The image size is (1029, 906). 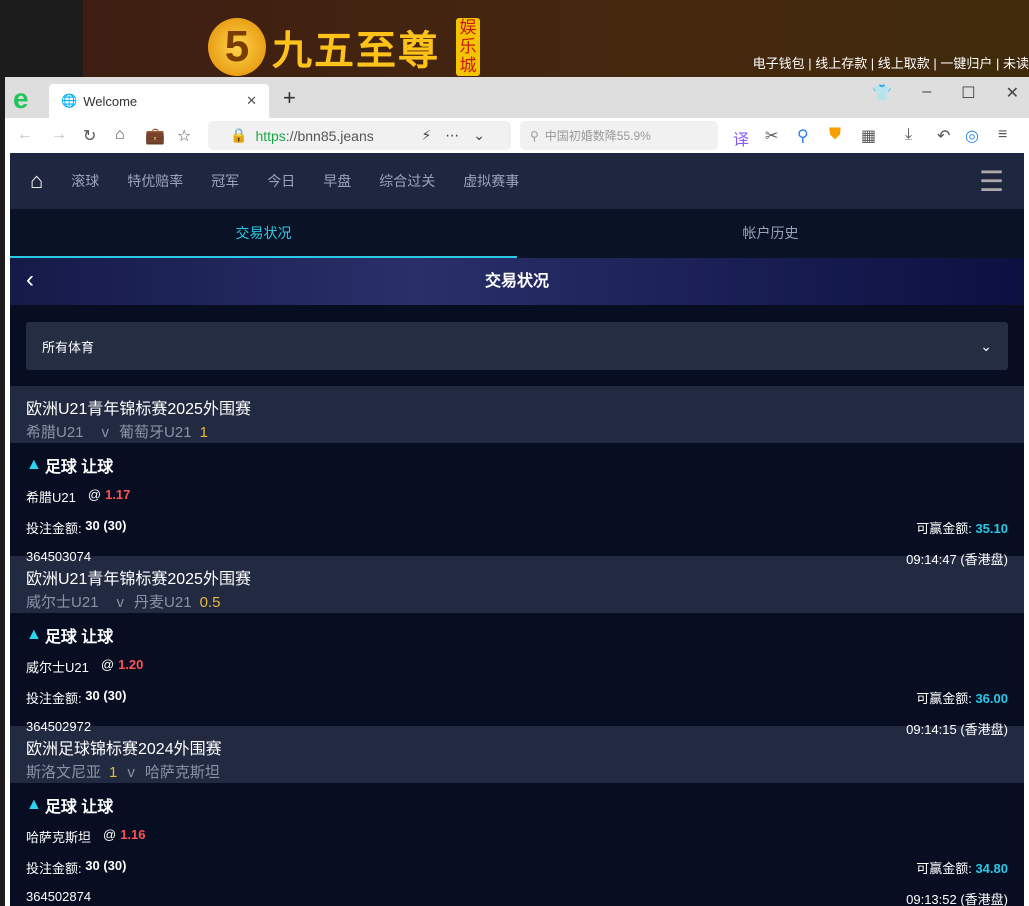 What do you see at coordinates (882, 93) in the screenshot?
I see `skin-icon: 👕` at bounding box center [882, 93].